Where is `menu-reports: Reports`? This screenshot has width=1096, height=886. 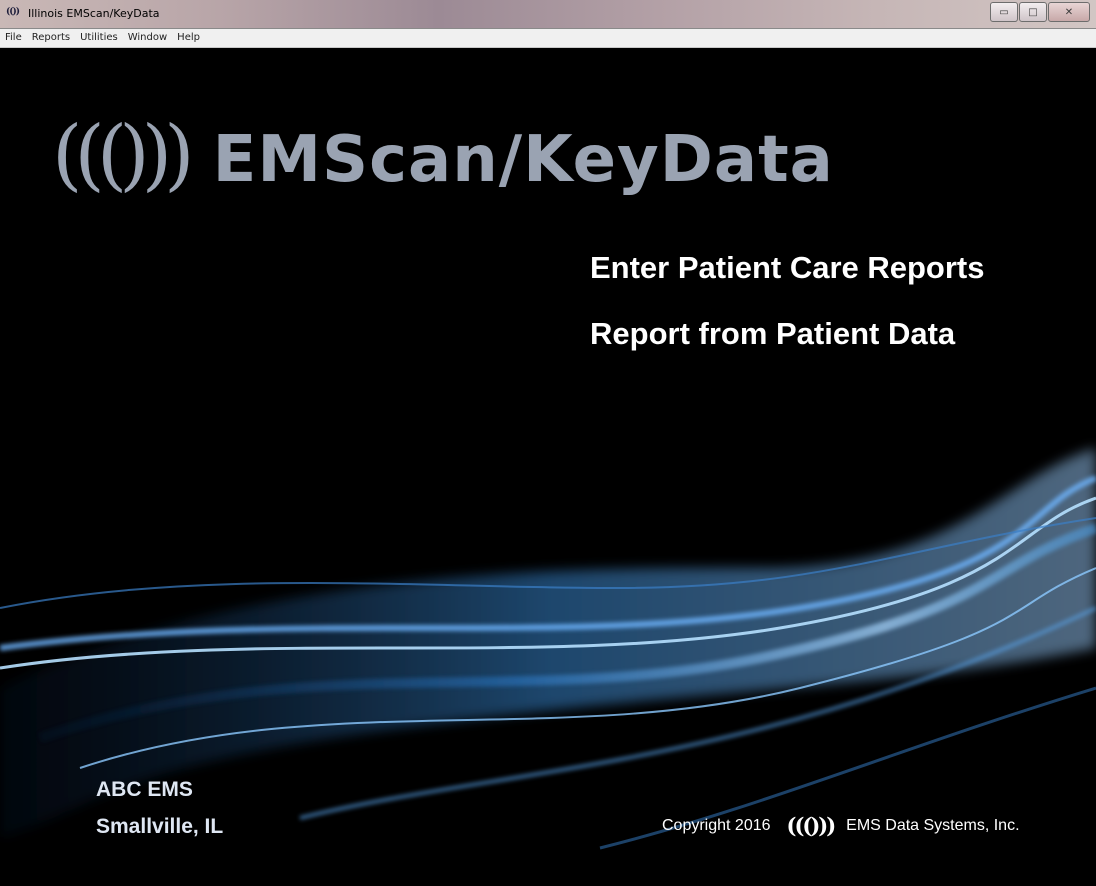 menu-reports: Reports is located at coordinates (51, 38).